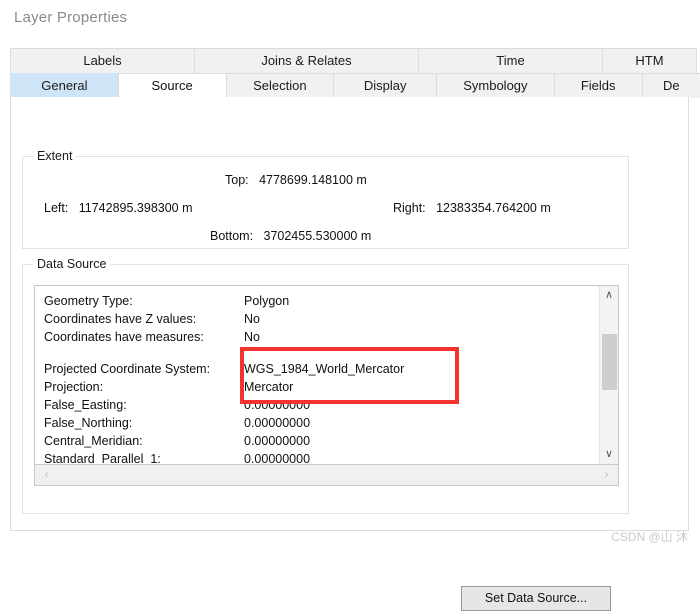 The image size is (700, 611). What do you see at coordinates (317, 236) in the screenshot?
I see `extent-bottom-value: 3702455.530000 m` at bounding box center [317, 236].